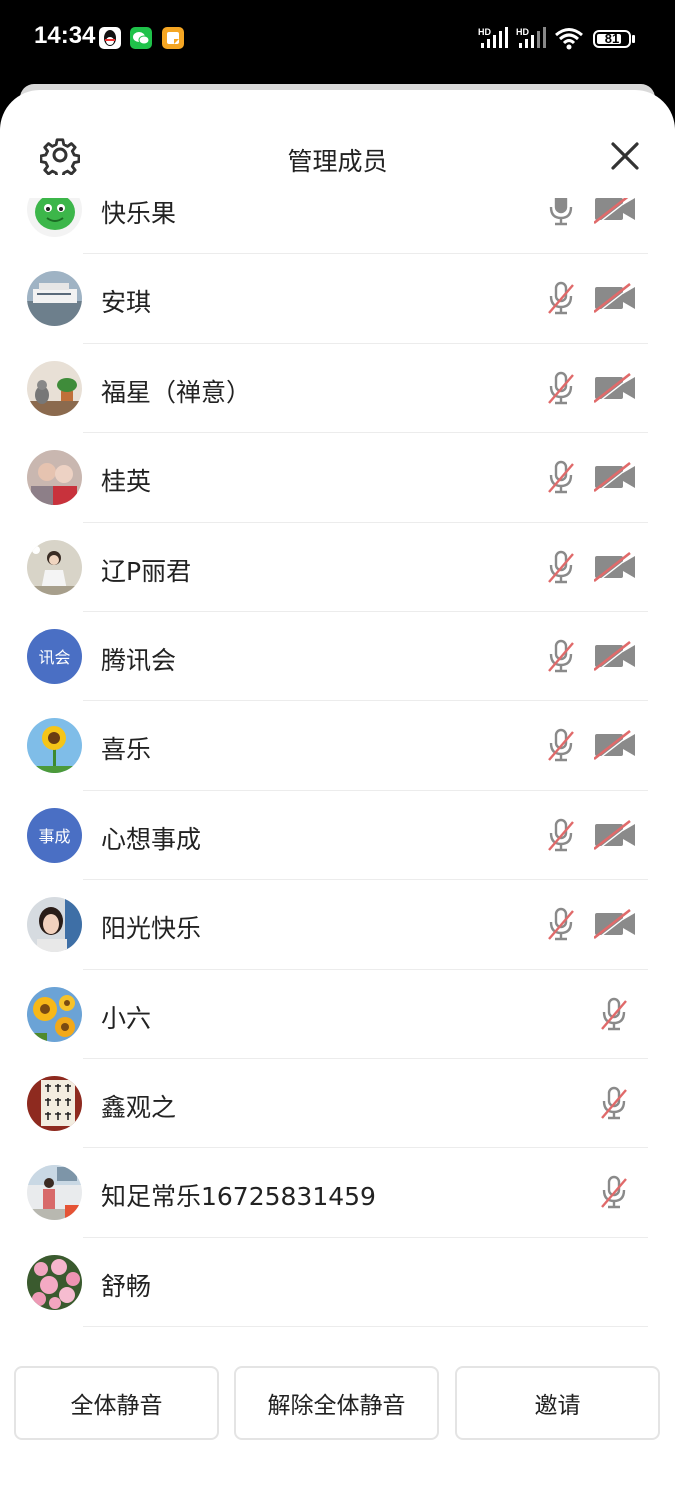 The width and height of the screenshot is (675, 1500). I want to click on avatar: 讯会, so click(54, 656).